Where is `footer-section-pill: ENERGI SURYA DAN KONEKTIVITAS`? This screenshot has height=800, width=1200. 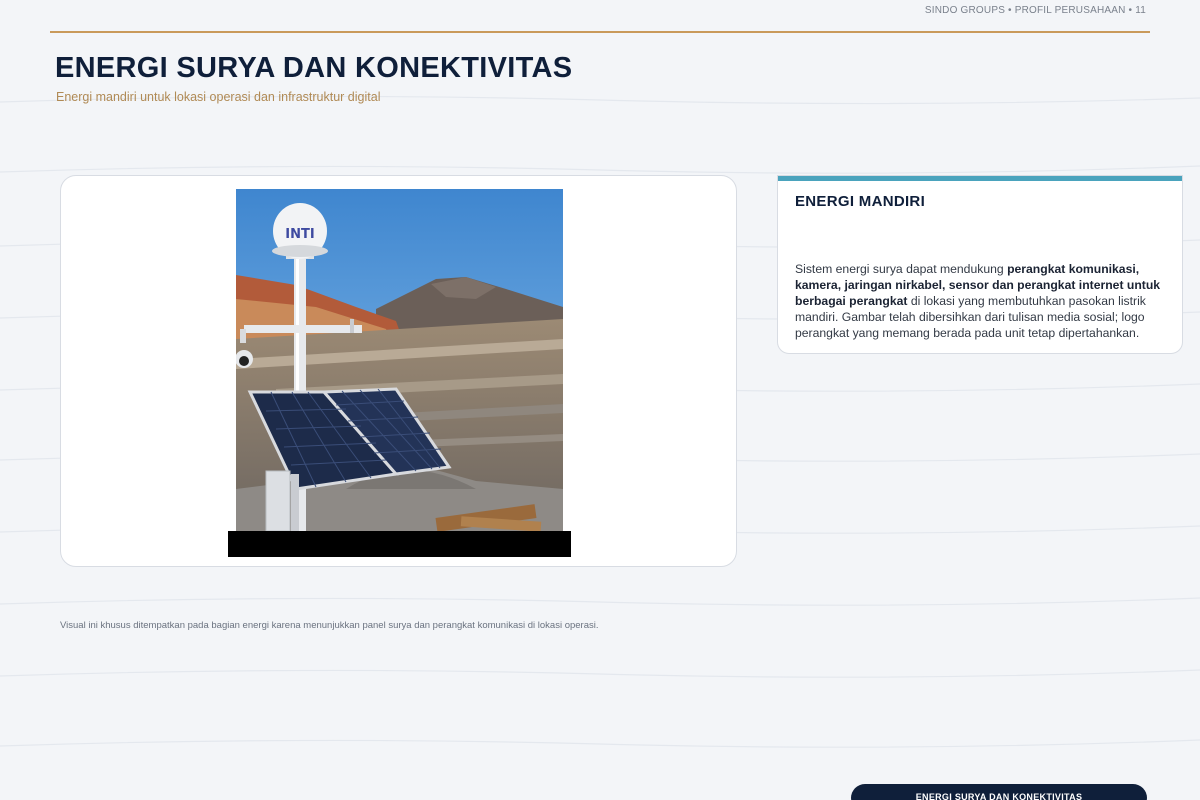 footer-section-pill: ENERGI SURYA DAN KONEKTIVITAS is located at coordinates (999, 792).